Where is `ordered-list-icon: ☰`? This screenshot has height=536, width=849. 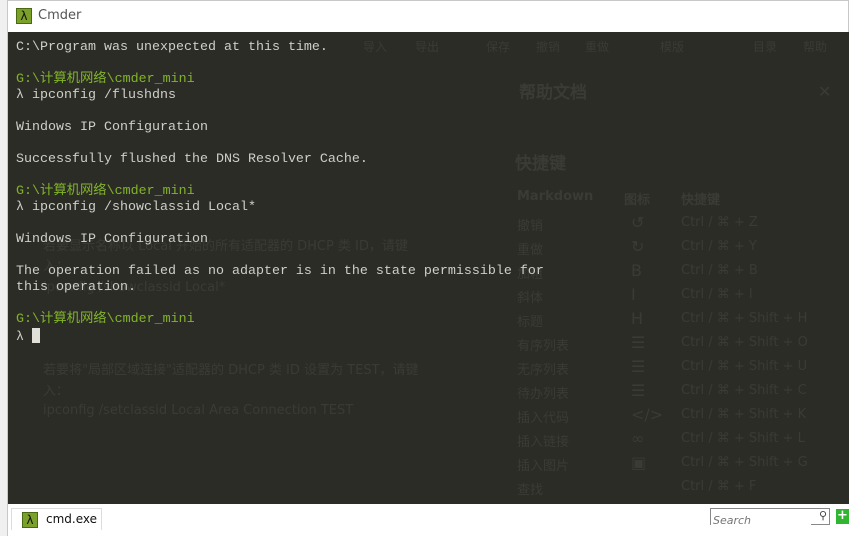 ordered-list-icon: ☰ is located at coordinates (638, 342).